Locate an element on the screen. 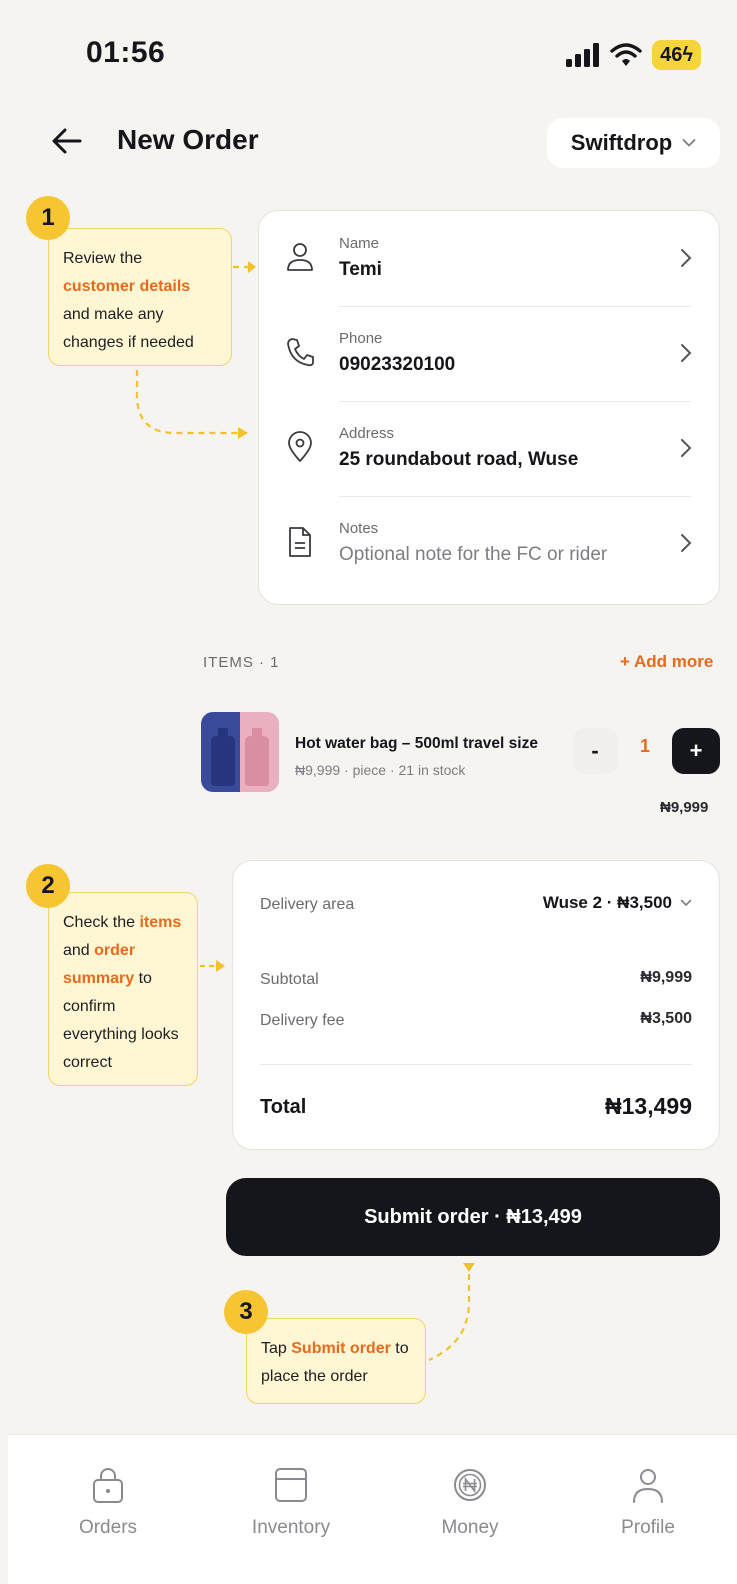 The width and height of the screenshot is (737, 1584). address-label: Address is located at coordinates (367, 433).